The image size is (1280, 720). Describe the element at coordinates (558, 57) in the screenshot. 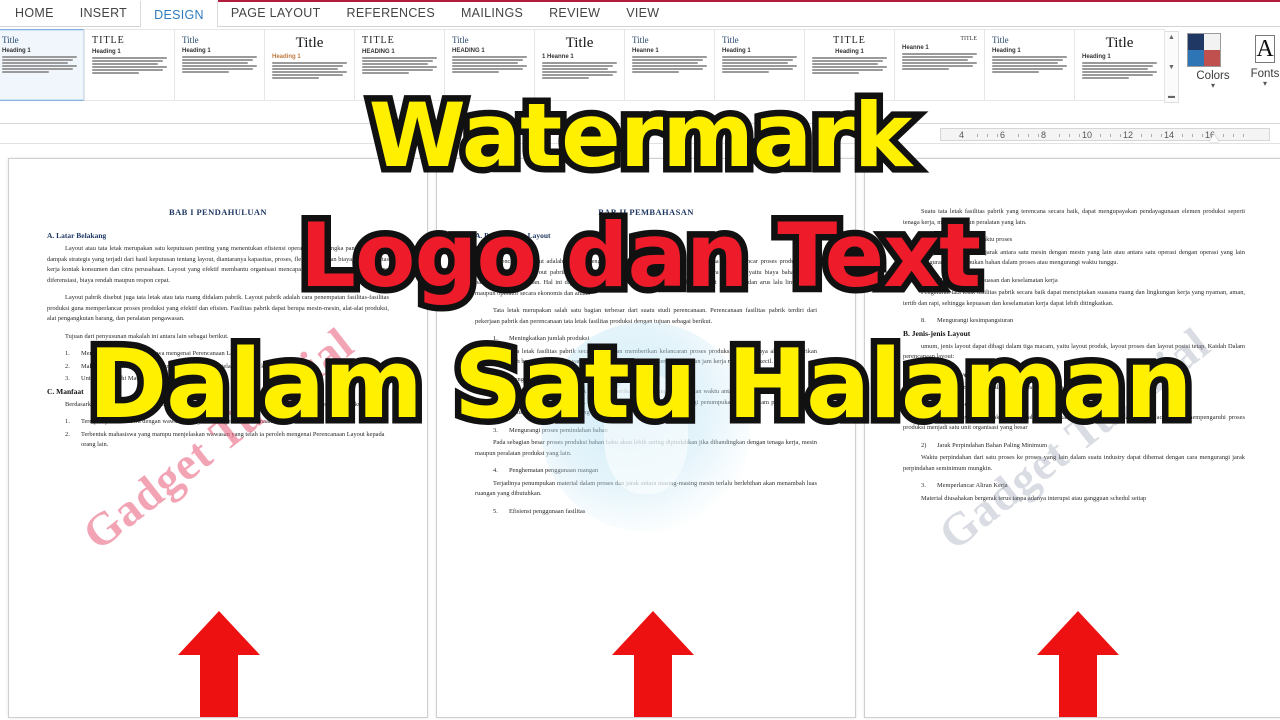

I see `style-thumbnail-heading: 1 Heanne 1` at that location.